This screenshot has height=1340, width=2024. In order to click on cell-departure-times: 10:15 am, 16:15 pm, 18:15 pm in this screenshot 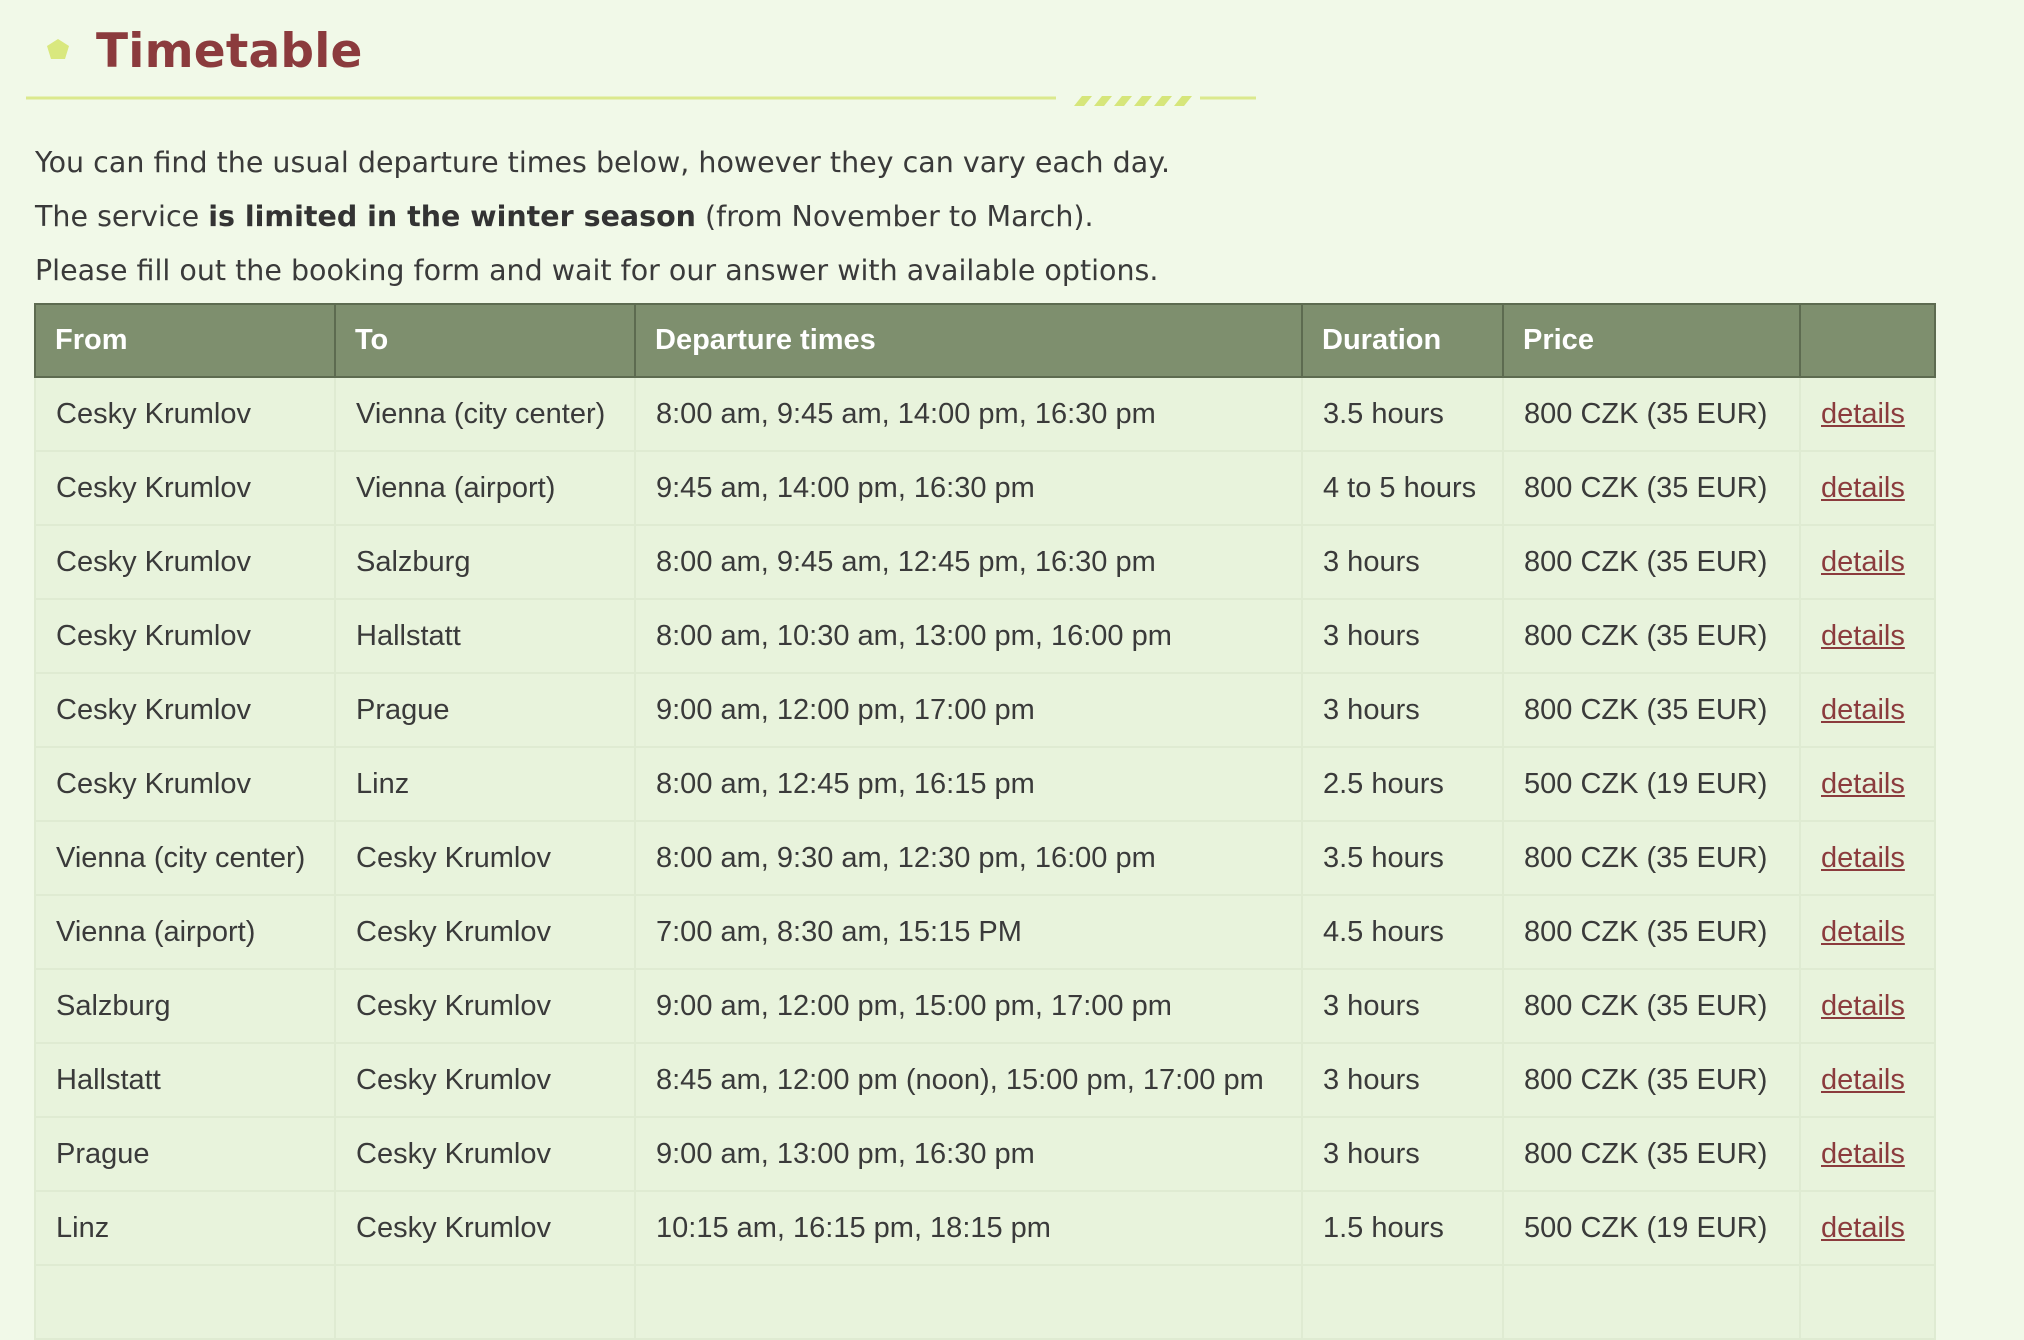, I will do `click(968, 1228)`.